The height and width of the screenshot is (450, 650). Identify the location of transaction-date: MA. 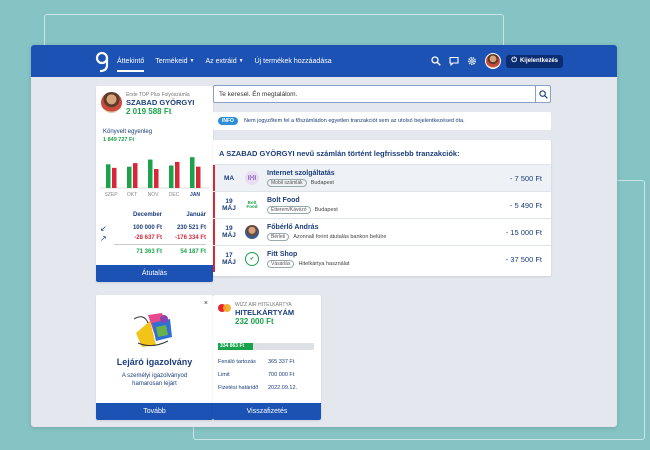
(229, 178).